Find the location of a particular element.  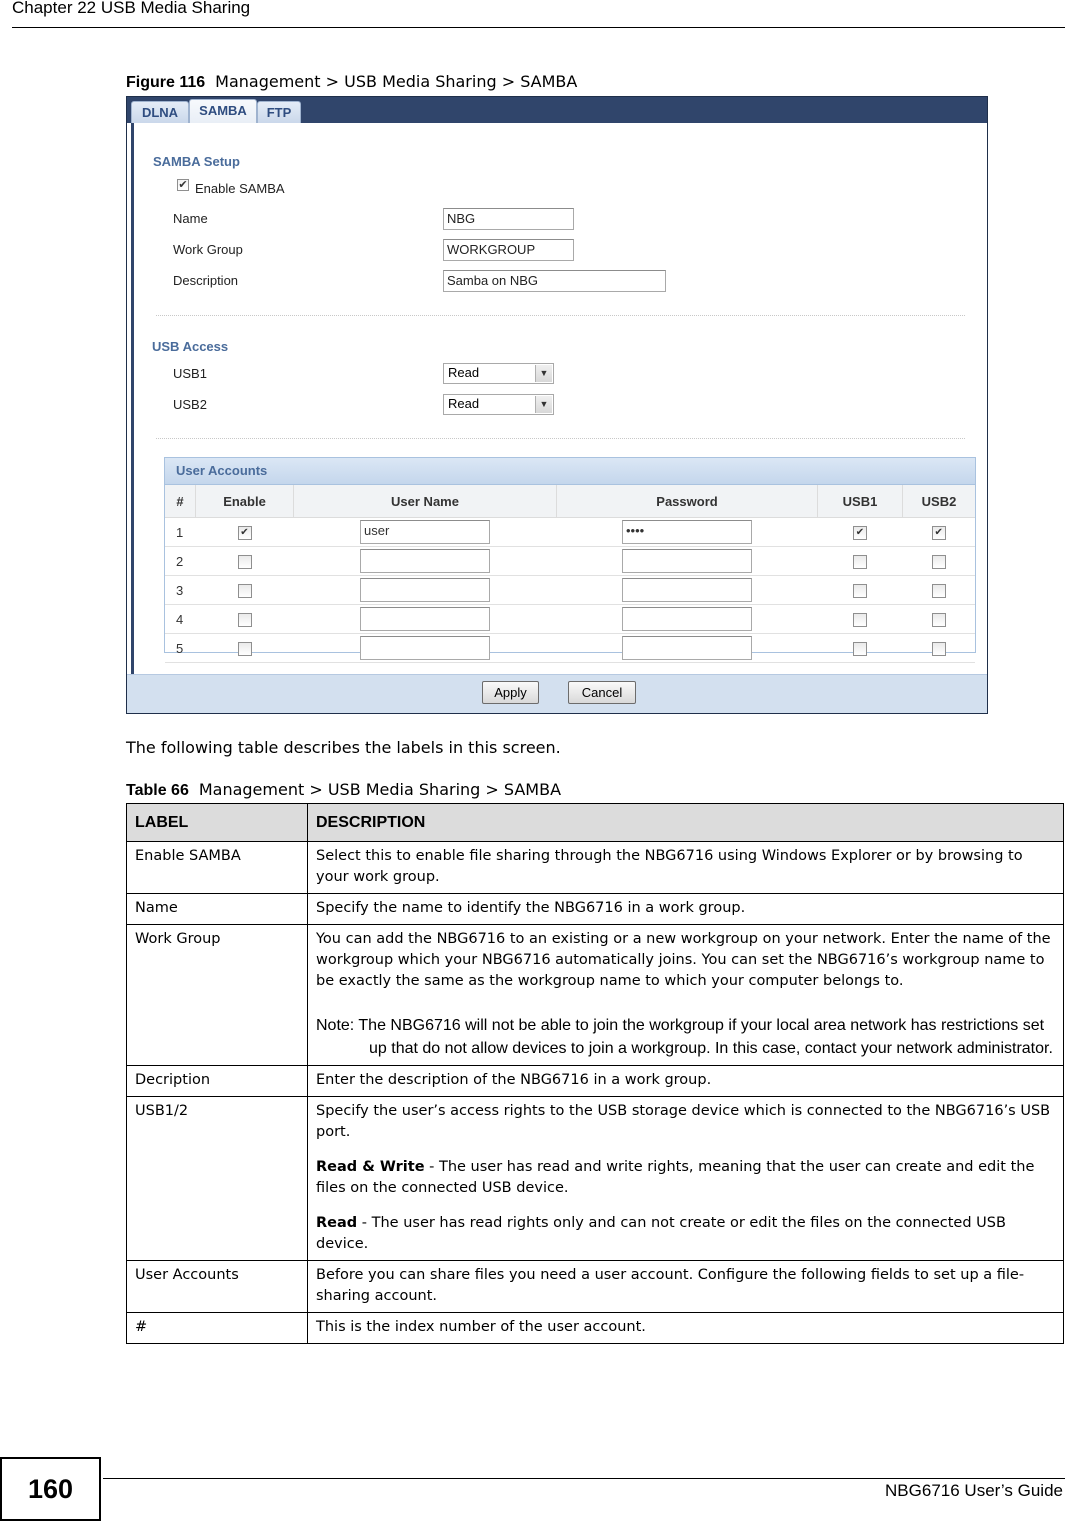

tab-samba: SAMBA is located at coordinates (223, 111).